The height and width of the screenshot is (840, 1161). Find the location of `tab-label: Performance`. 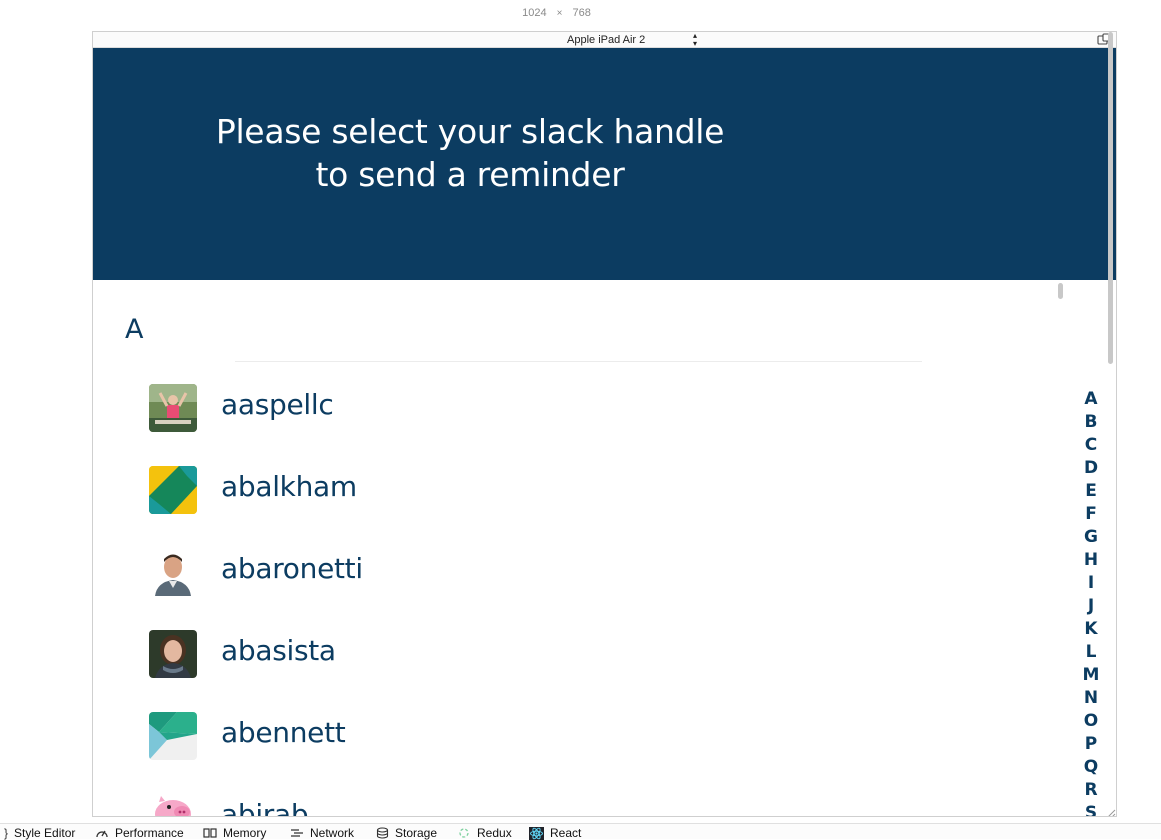

tab-label: Performance is located at coordinates (149, 833).